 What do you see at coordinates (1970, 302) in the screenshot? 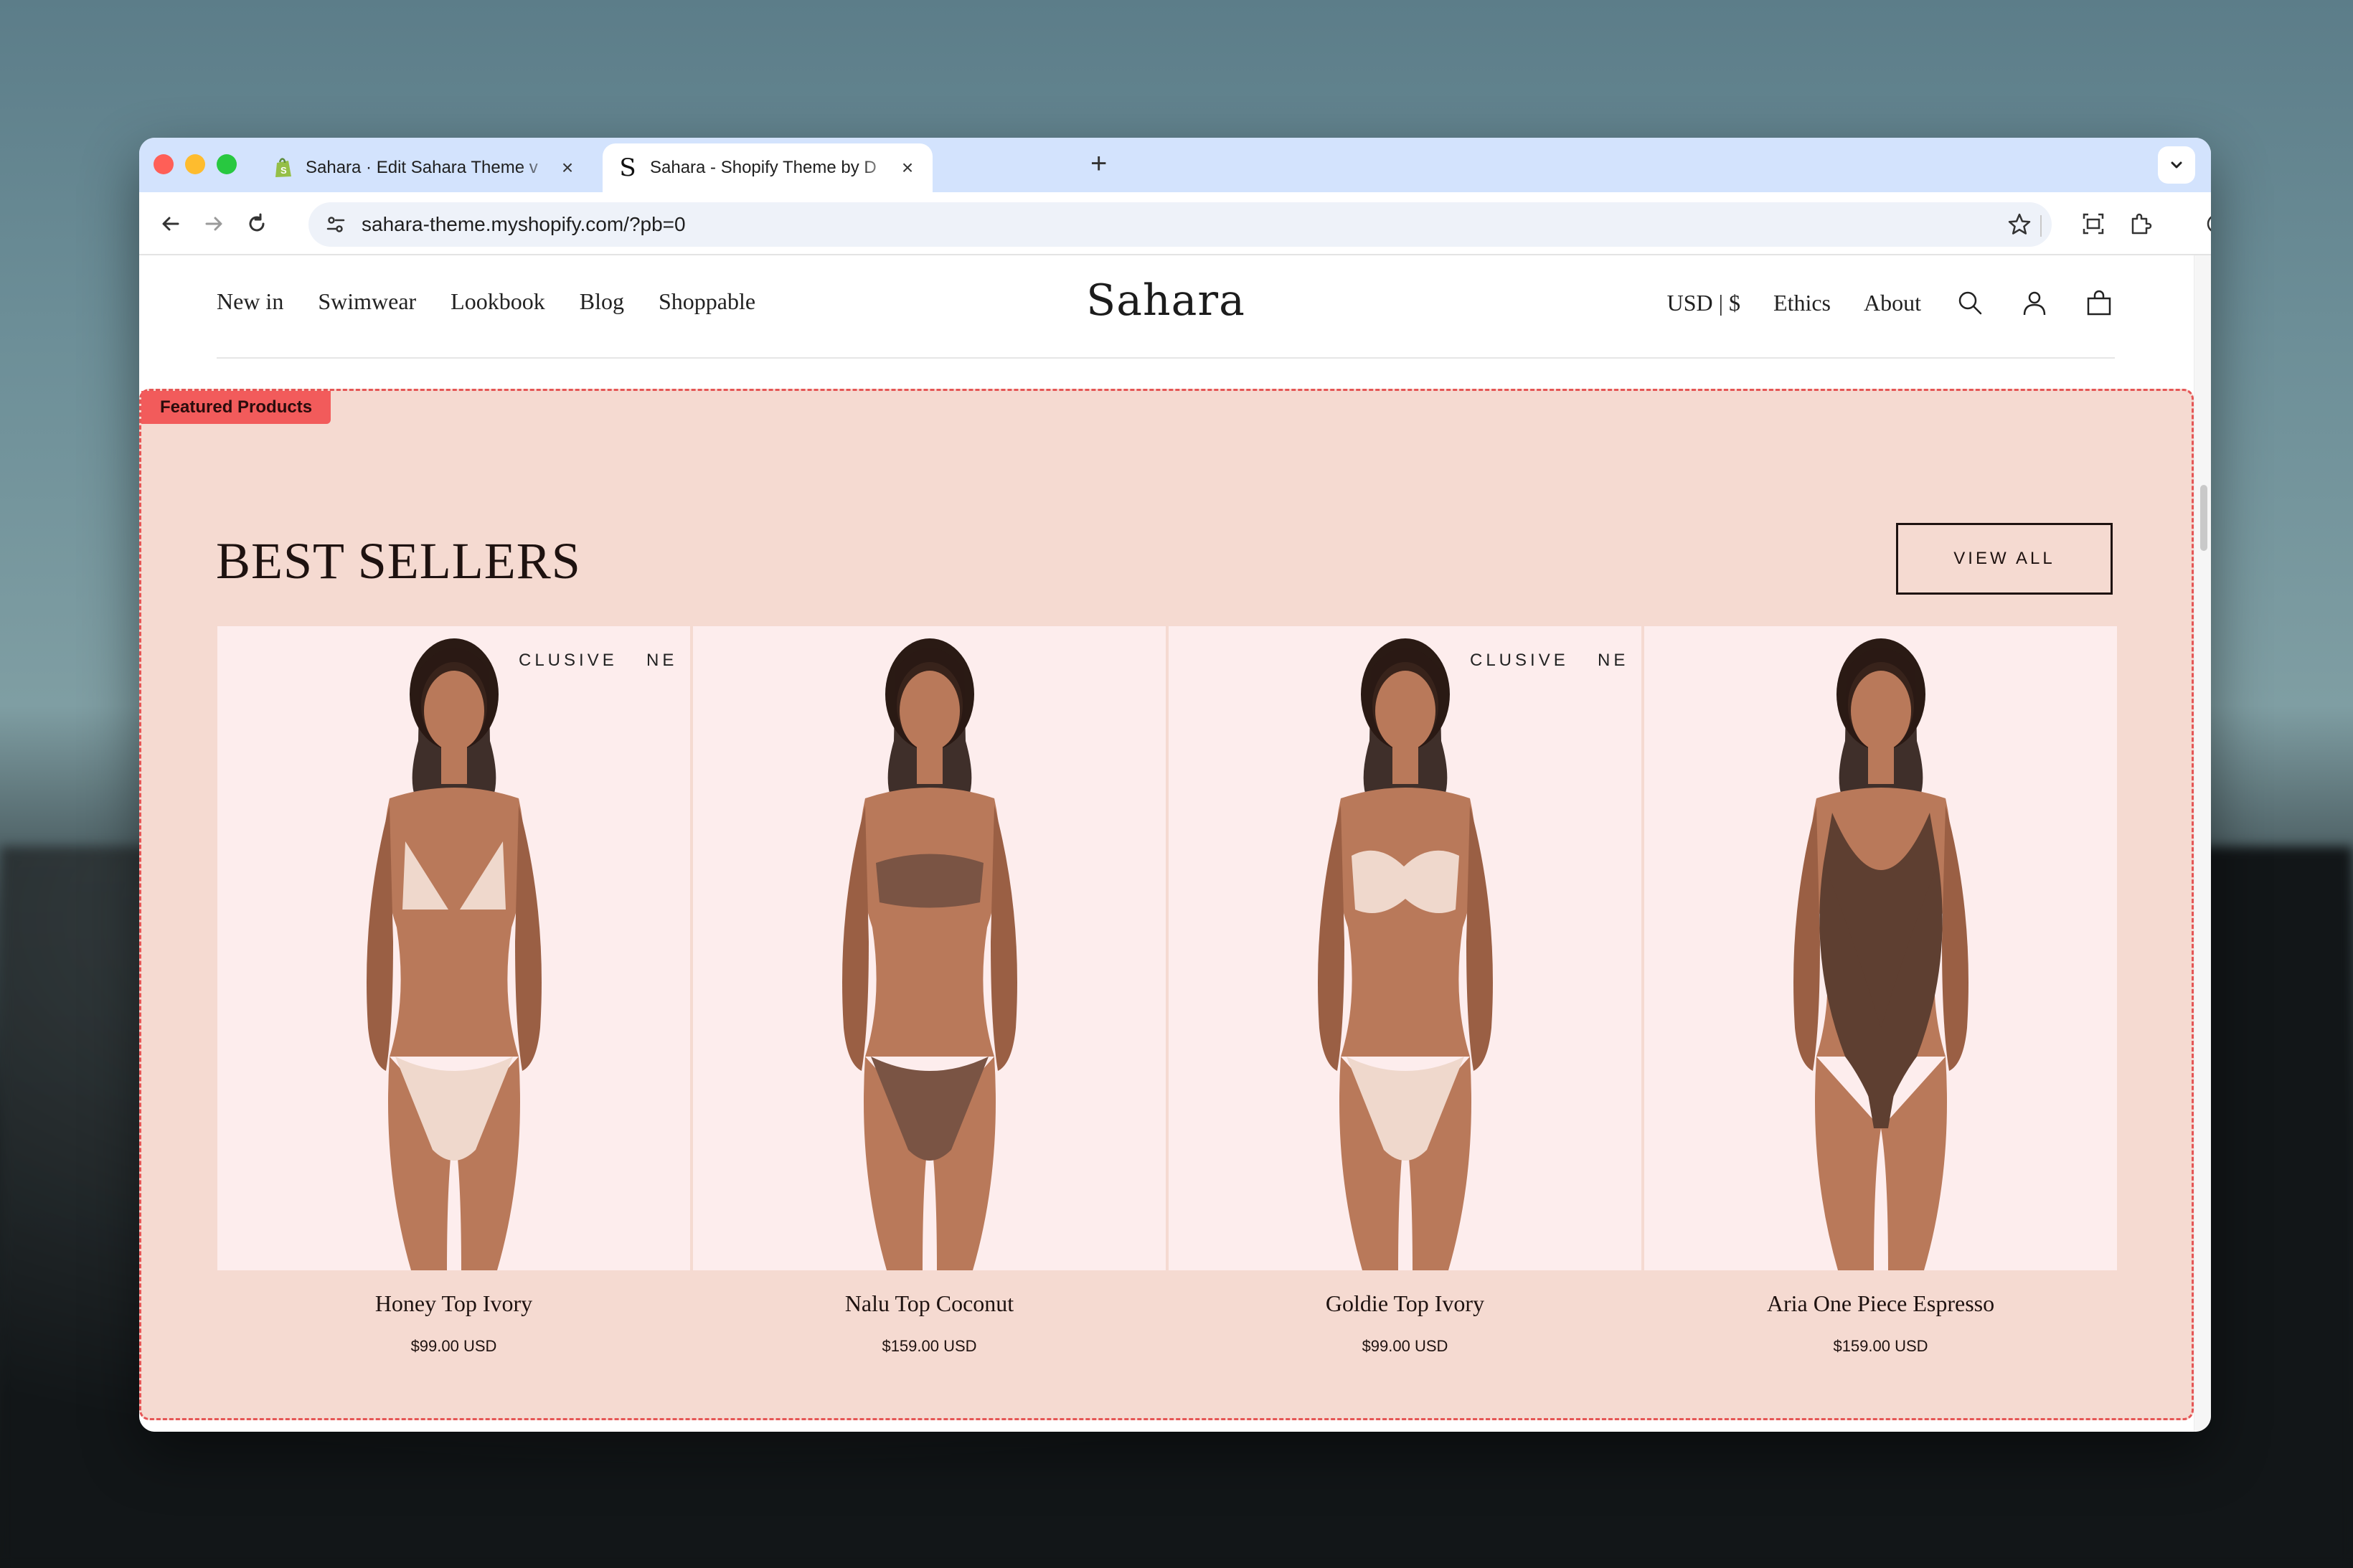
I see `search-icon` at bounding box center [1970, 302].